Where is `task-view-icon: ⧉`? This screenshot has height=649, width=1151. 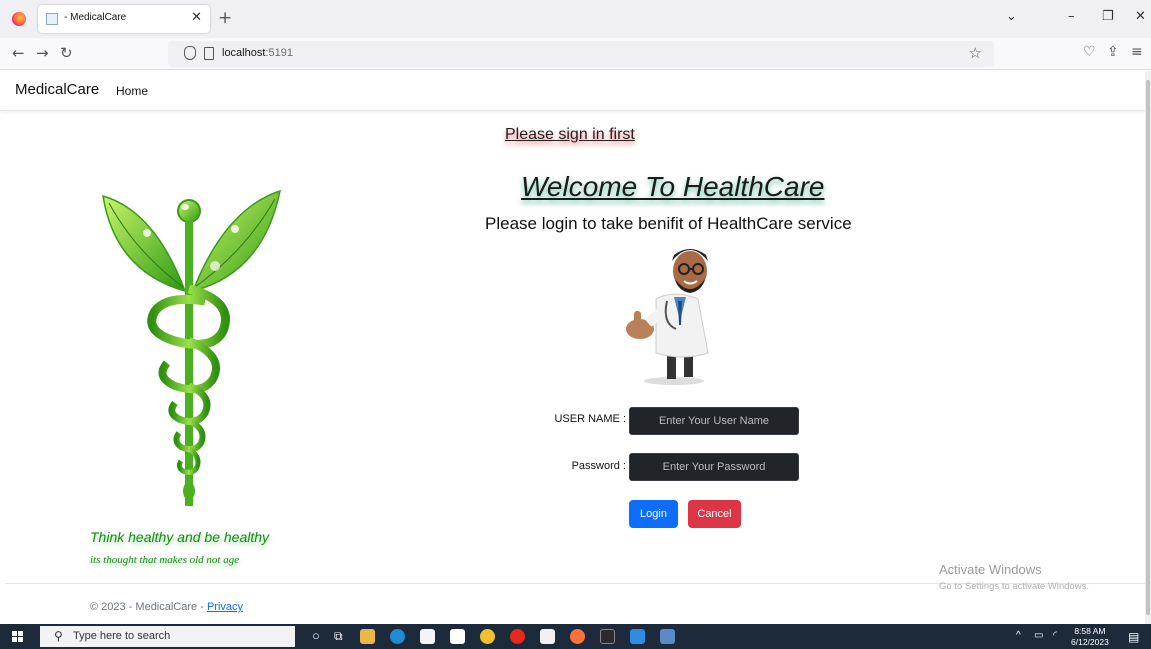
task-view-icon: ⧉ is located at coordinates (338, 636).